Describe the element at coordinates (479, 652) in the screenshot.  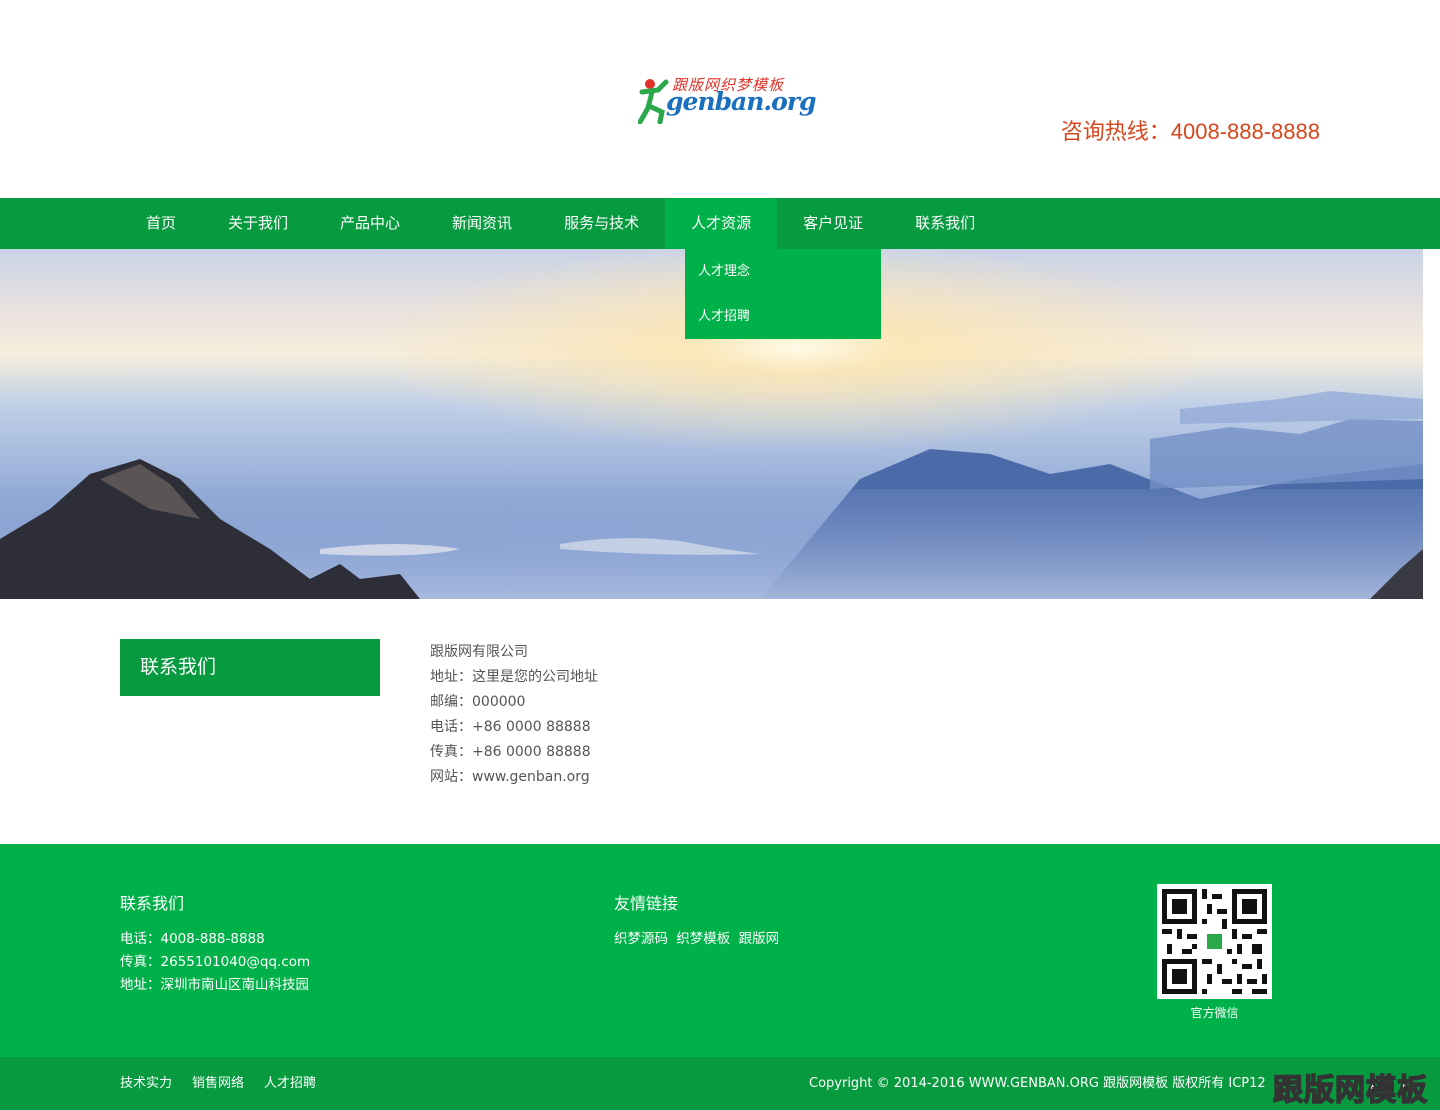
I see `company-name: 跟版网有限公司` at that location.